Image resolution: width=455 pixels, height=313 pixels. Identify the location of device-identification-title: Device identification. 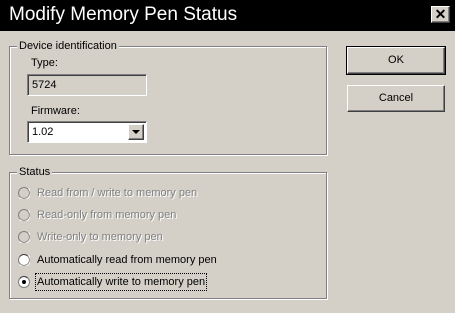
(68, 46).